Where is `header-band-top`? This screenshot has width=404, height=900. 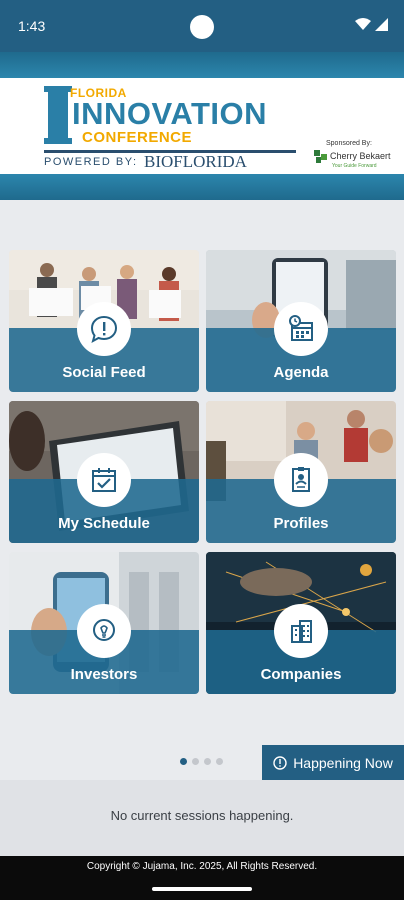 header-band-top is located at coordinates (202, 65).